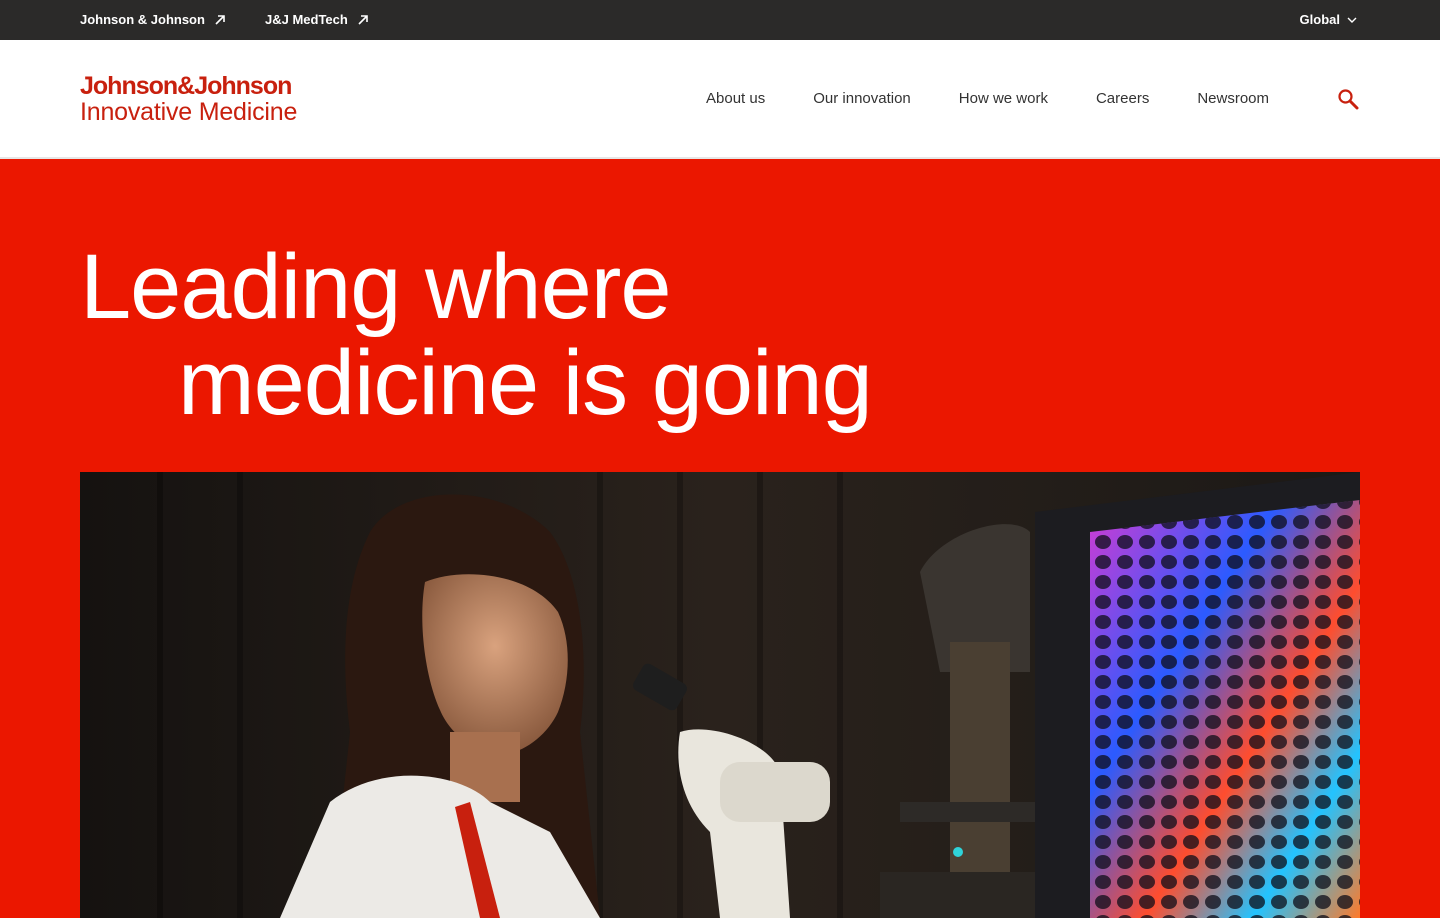 The height and width of the screenshot is (918, 1440). I want to click on nav-item-our-innovation: Our innovation, so click(862, 98).